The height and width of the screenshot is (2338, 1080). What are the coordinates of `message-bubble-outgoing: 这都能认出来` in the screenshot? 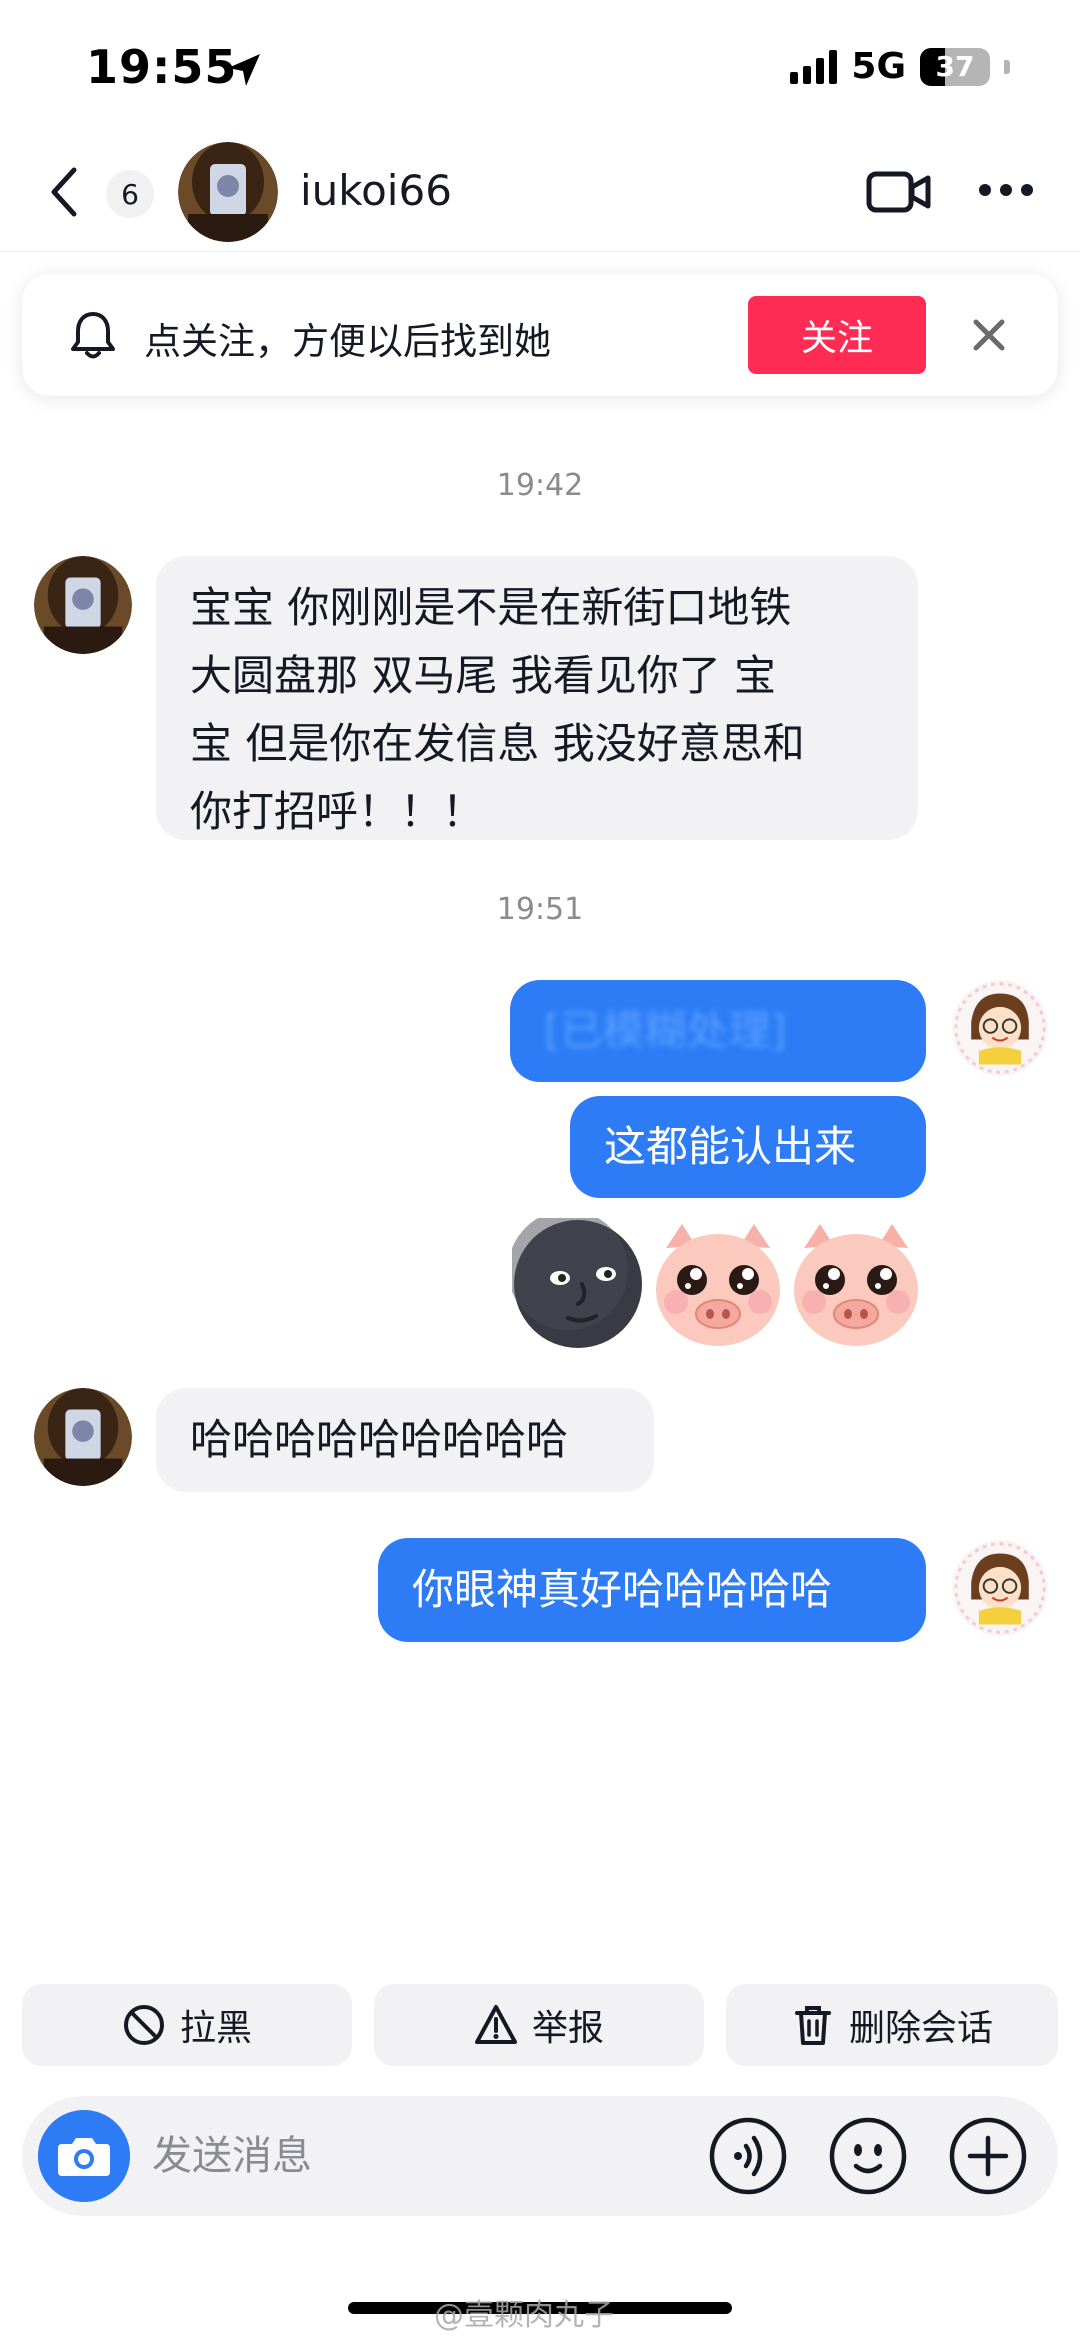 It's located at (748, 1147).